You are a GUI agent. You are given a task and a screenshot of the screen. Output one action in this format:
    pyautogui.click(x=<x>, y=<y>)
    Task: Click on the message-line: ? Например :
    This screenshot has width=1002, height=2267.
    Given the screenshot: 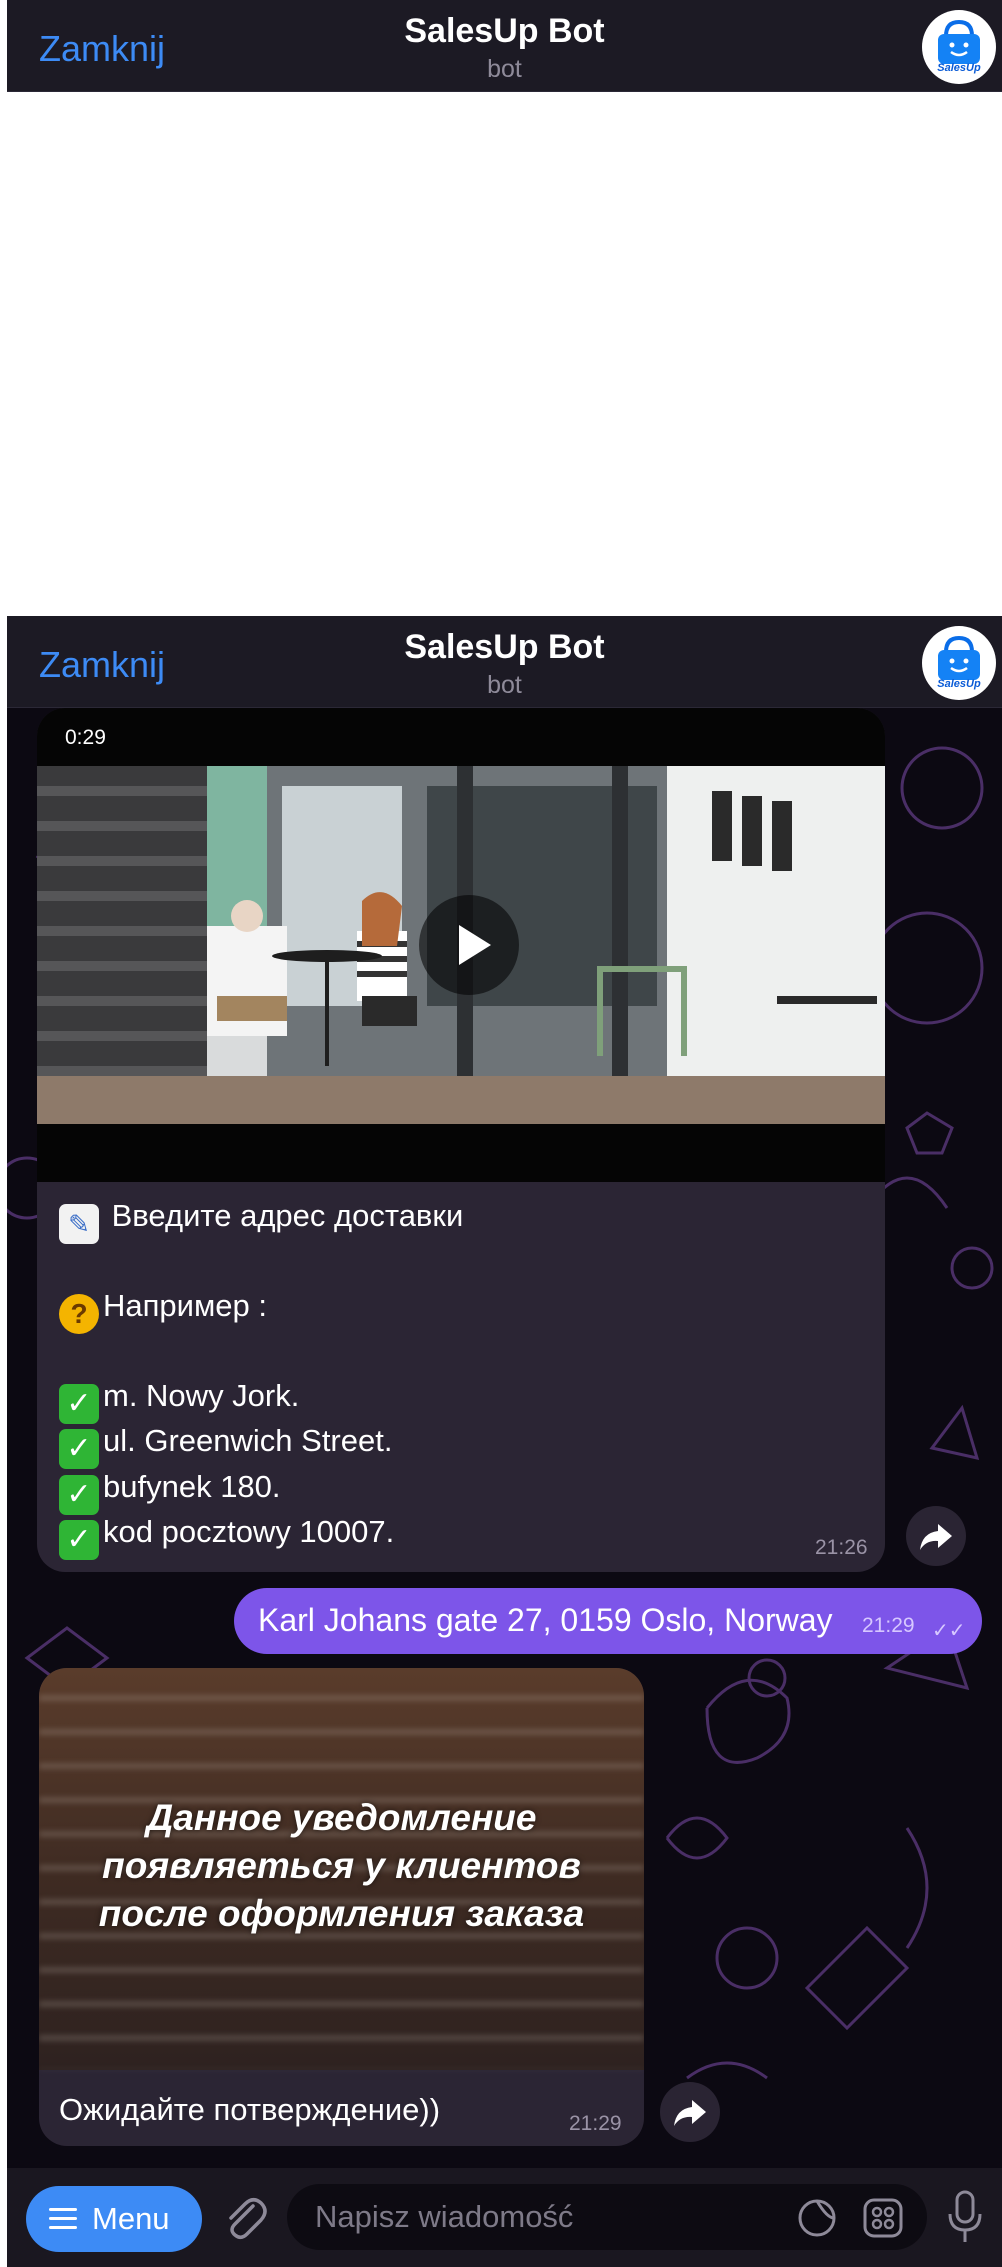 What is the action you would take?
    pyautogui.click(x=163, y=1311)
    